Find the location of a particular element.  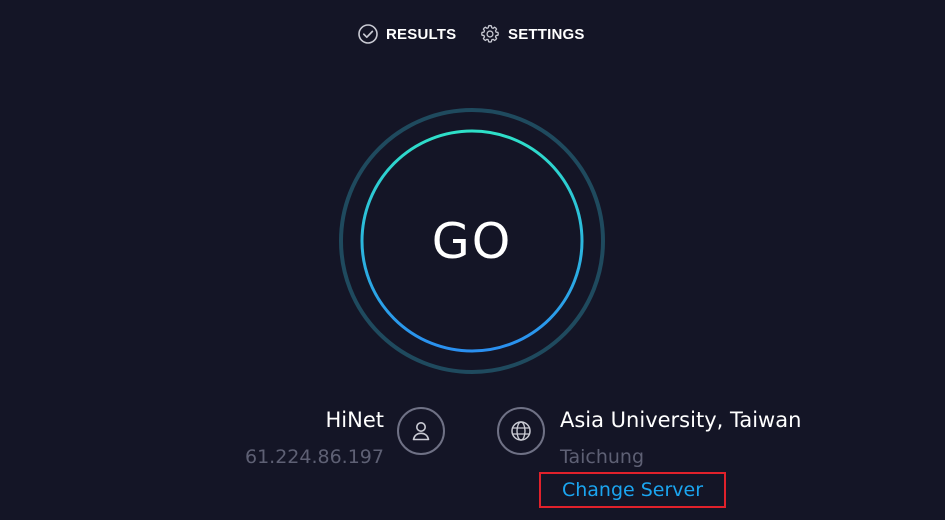

top-nav: RESULTS SETTINGS is located at coordinates (472, 34).